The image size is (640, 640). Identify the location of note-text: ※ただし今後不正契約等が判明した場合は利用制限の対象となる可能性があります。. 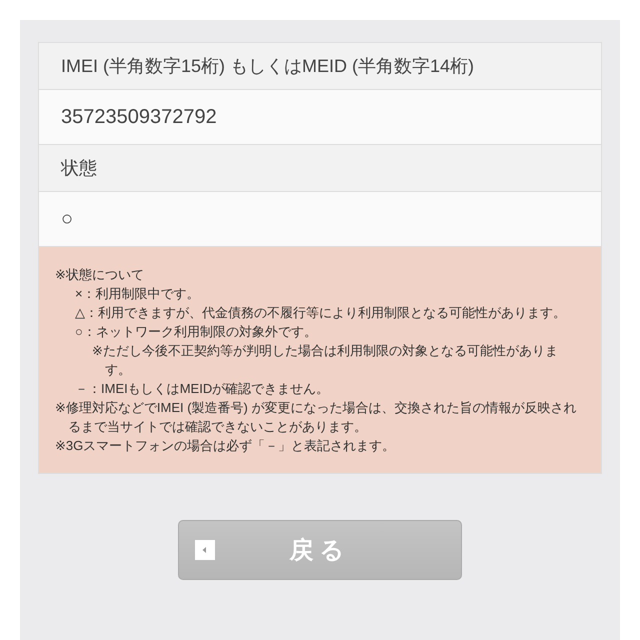
(325, 360).